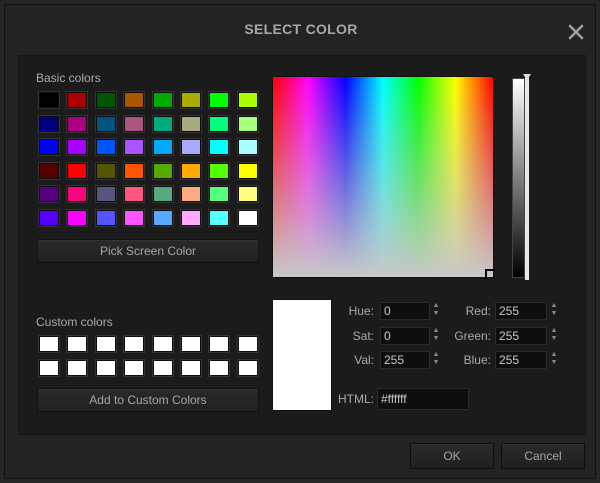  What do you see at coordinates (478, 311) in the screenshot?
I see `red-label: Red:` at bounding box center [478, 311].